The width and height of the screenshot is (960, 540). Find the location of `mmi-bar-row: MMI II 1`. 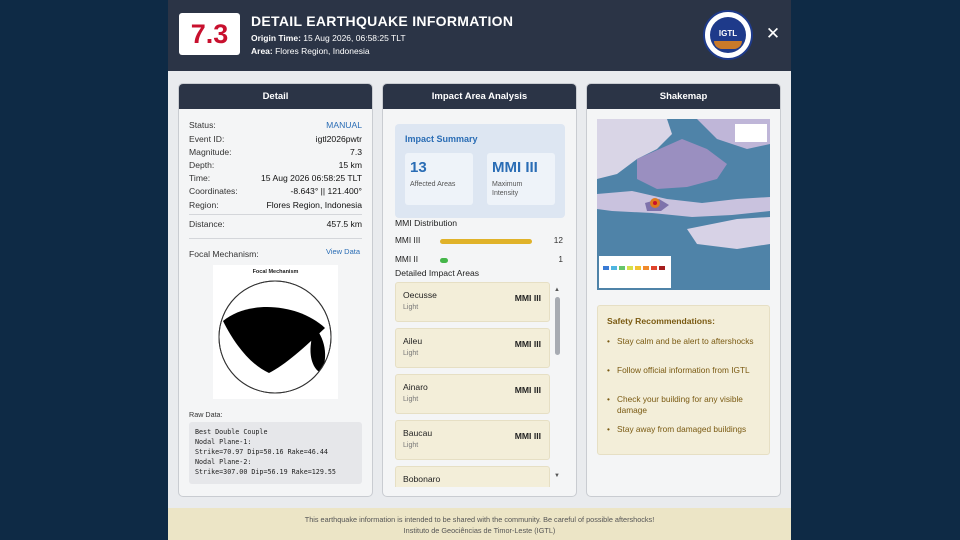

mmi-bar-row: MMI II 1 is located at coordinates (479, 260).